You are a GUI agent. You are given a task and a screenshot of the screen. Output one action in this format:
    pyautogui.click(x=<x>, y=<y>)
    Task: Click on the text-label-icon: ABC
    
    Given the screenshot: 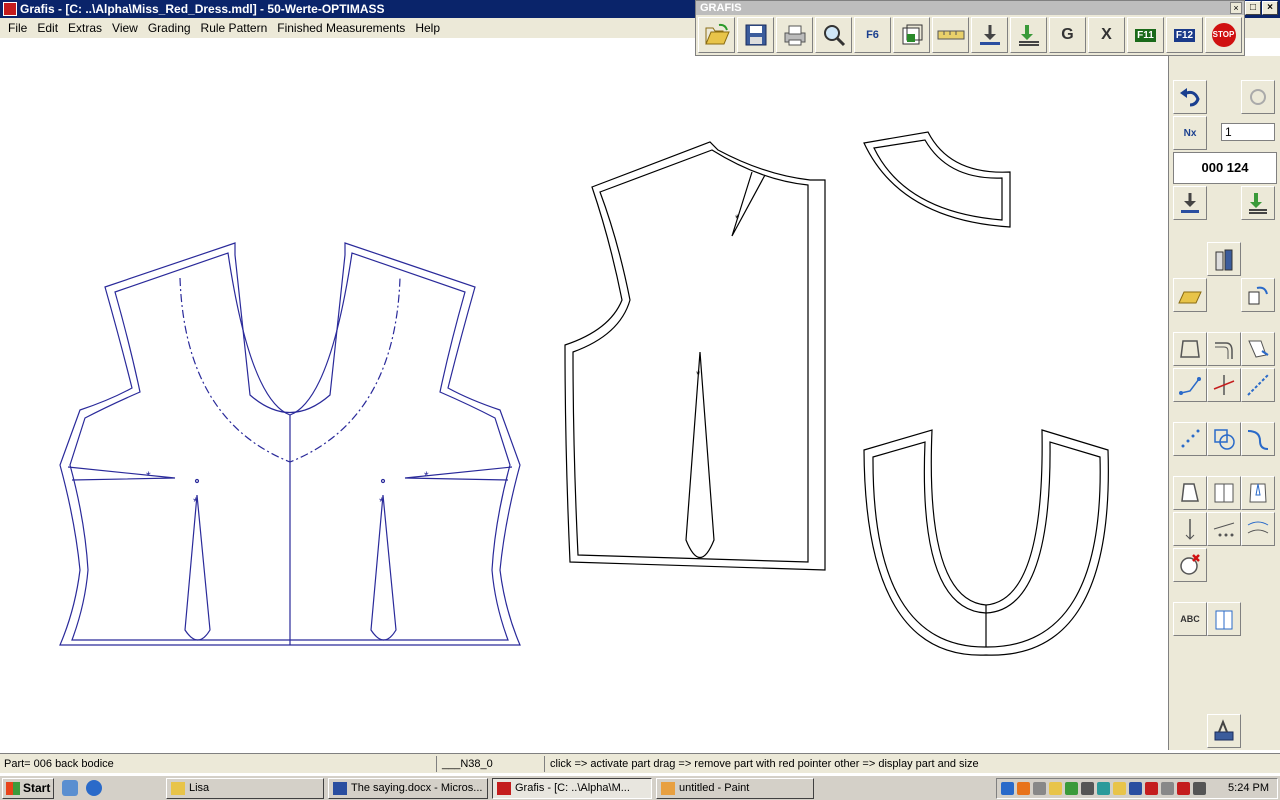 What is the action you would take?
    pyautogui.click(x=1190, y=619)
    